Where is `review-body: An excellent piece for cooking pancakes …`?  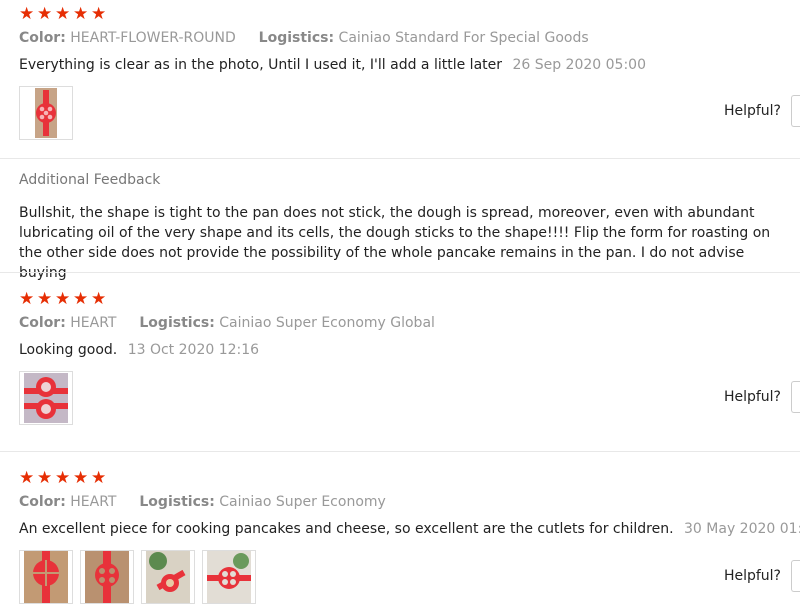 review-body: An excellent piece for cooking pancakes … is located at coordinates (346, 529).